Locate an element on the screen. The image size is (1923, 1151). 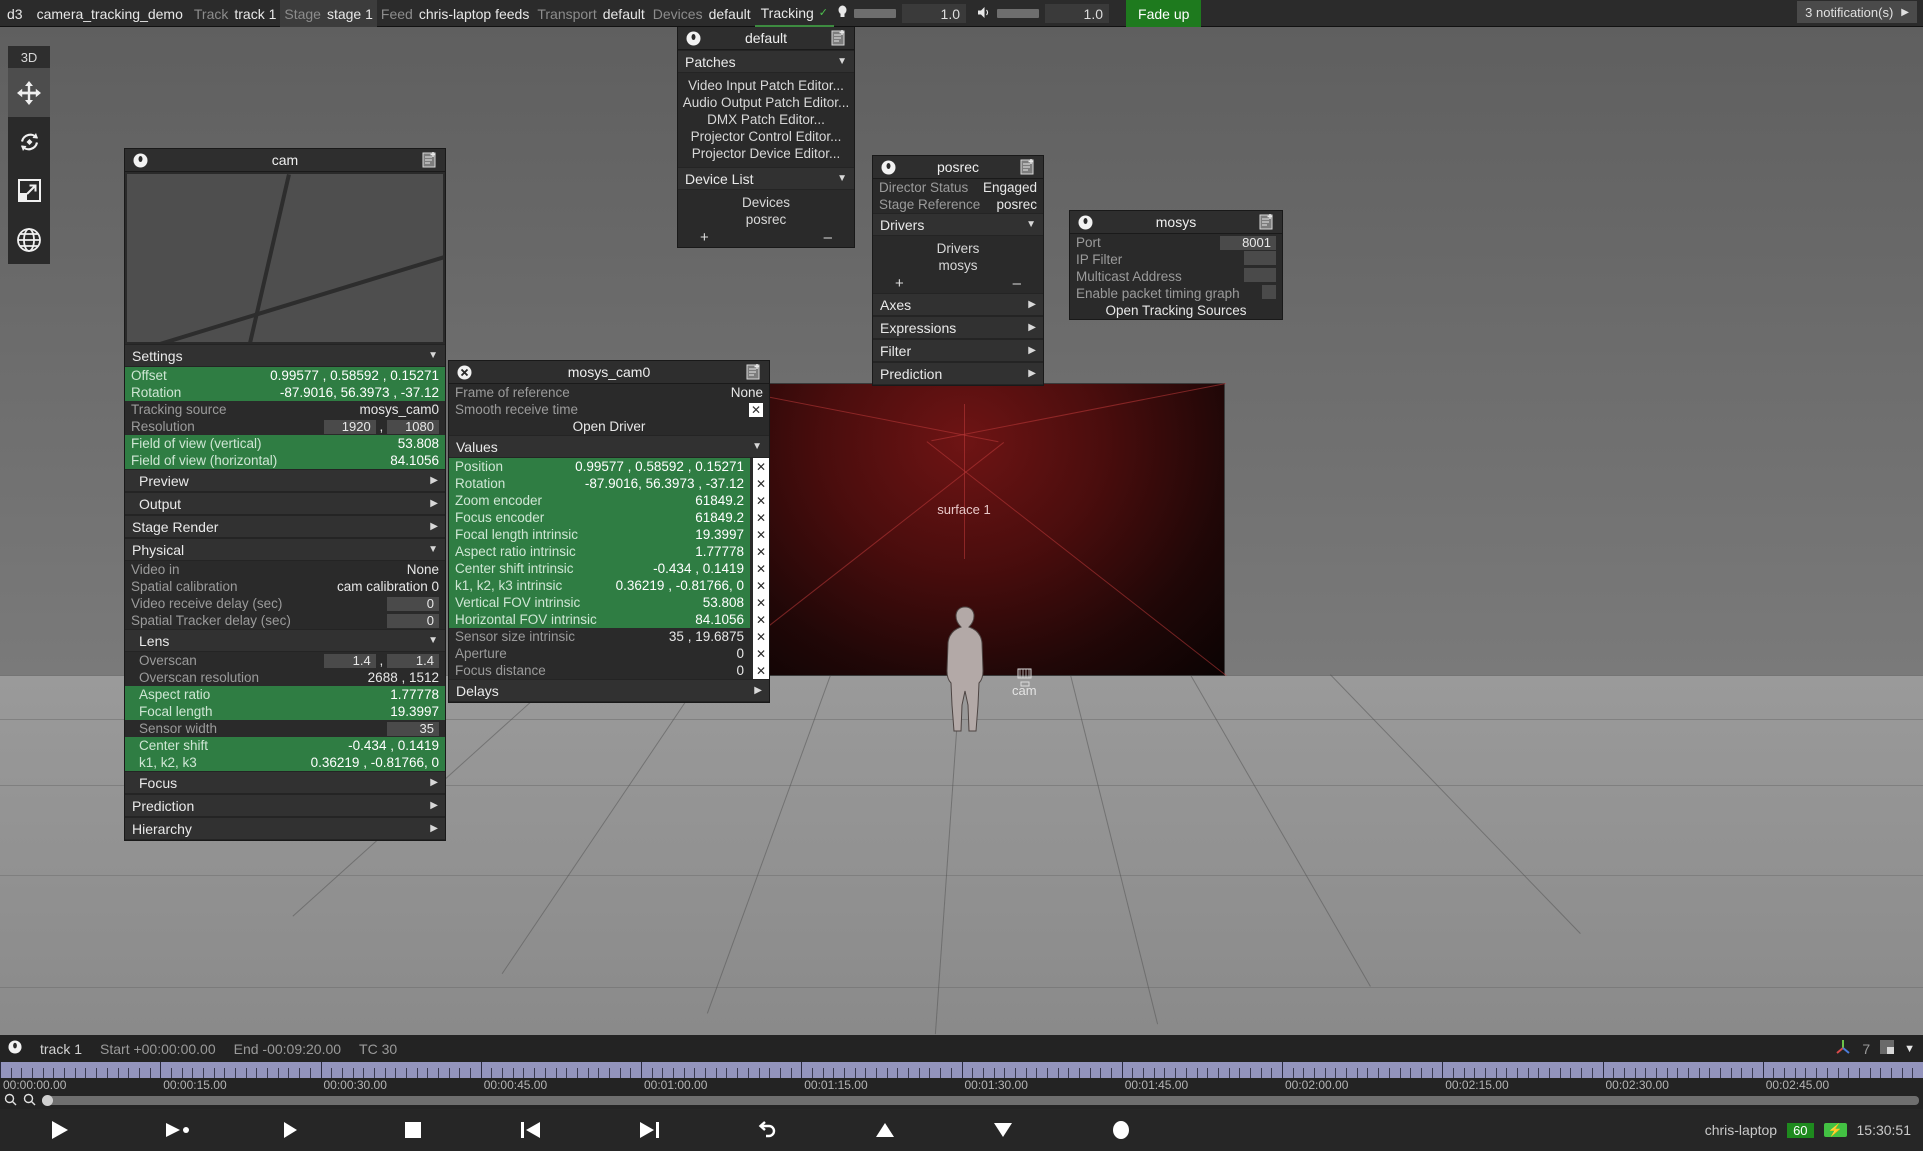
zoom-out-icon is located at coordinates (10, 1101).